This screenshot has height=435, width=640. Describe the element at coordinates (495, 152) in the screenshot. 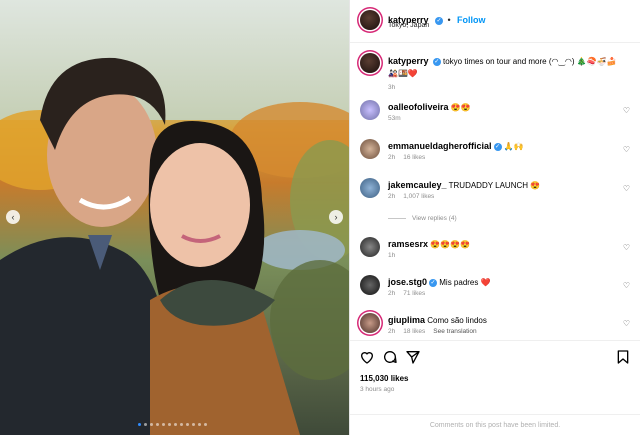

I see `comment-item: emmanueldagherofficial ✓ 🙏🙌 2h 16 likes ♡` at that location.